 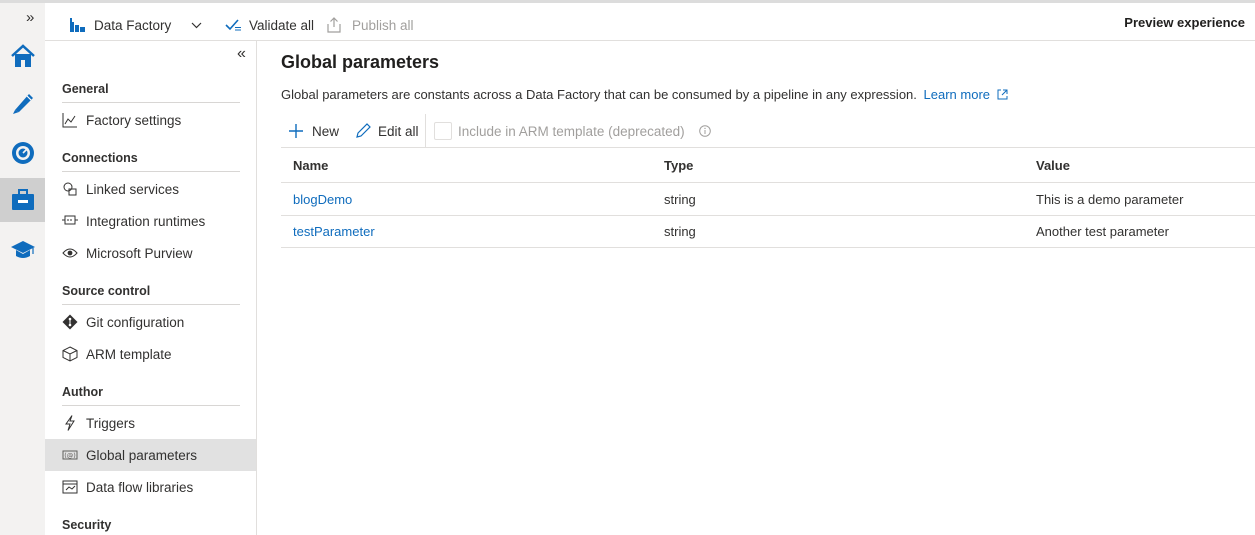 I want to click on table-row: blogDemo string This is a demo parameter, so click(x=768, y=200).